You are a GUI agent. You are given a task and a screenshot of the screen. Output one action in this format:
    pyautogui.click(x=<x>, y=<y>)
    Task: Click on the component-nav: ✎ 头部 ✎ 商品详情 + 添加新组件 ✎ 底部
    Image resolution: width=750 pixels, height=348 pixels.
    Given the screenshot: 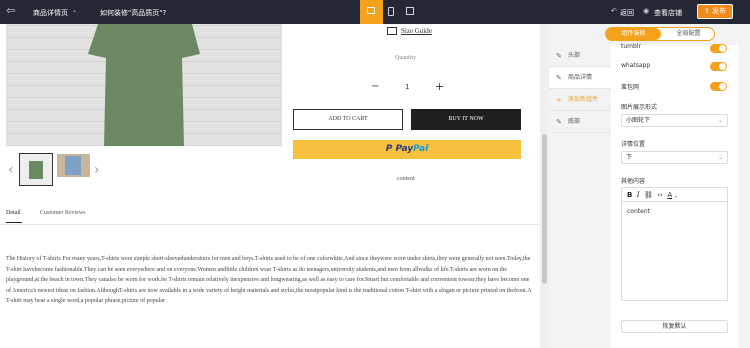 What is the action you would take?
    pyautogui.click(x=580, y=196)
    